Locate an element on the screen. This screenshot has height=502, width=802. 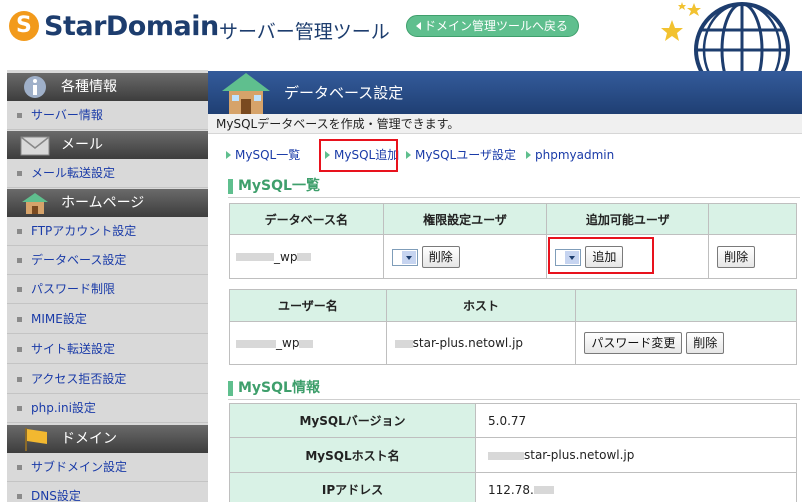
db-name-cell: _wp is located at coordinates (306, 256).